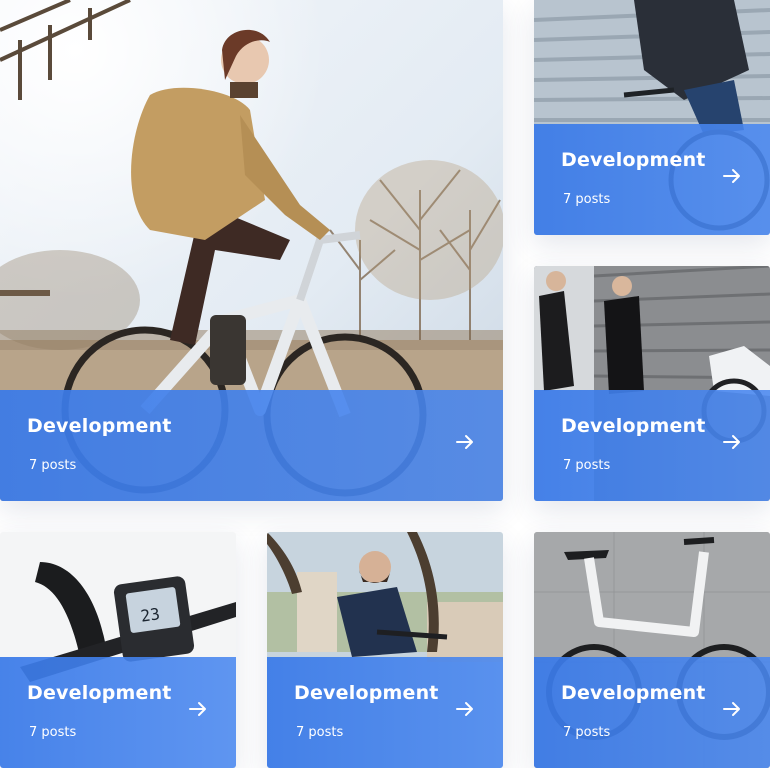  What do you see at coordinates (652, 650) in the screenshot?
I see `category-card-6: Development 7 posts` at bounding box center [652, 650].